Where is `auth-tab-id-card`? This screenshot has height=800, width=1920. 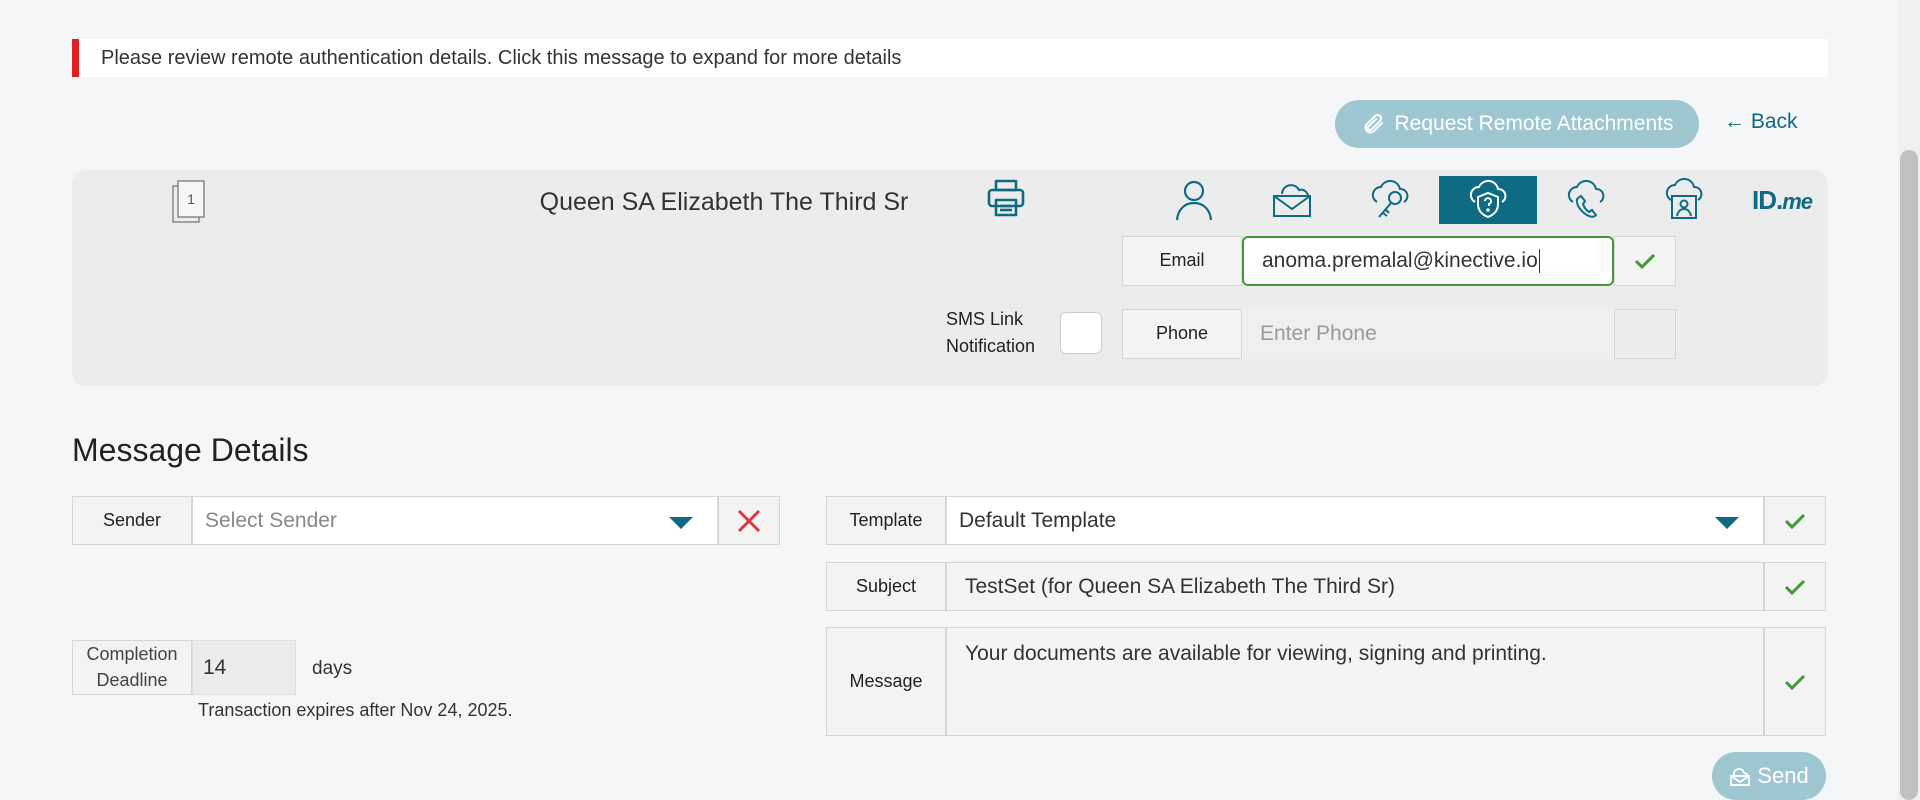 auth-tab-id-card is located at coordinates (1684, 200).